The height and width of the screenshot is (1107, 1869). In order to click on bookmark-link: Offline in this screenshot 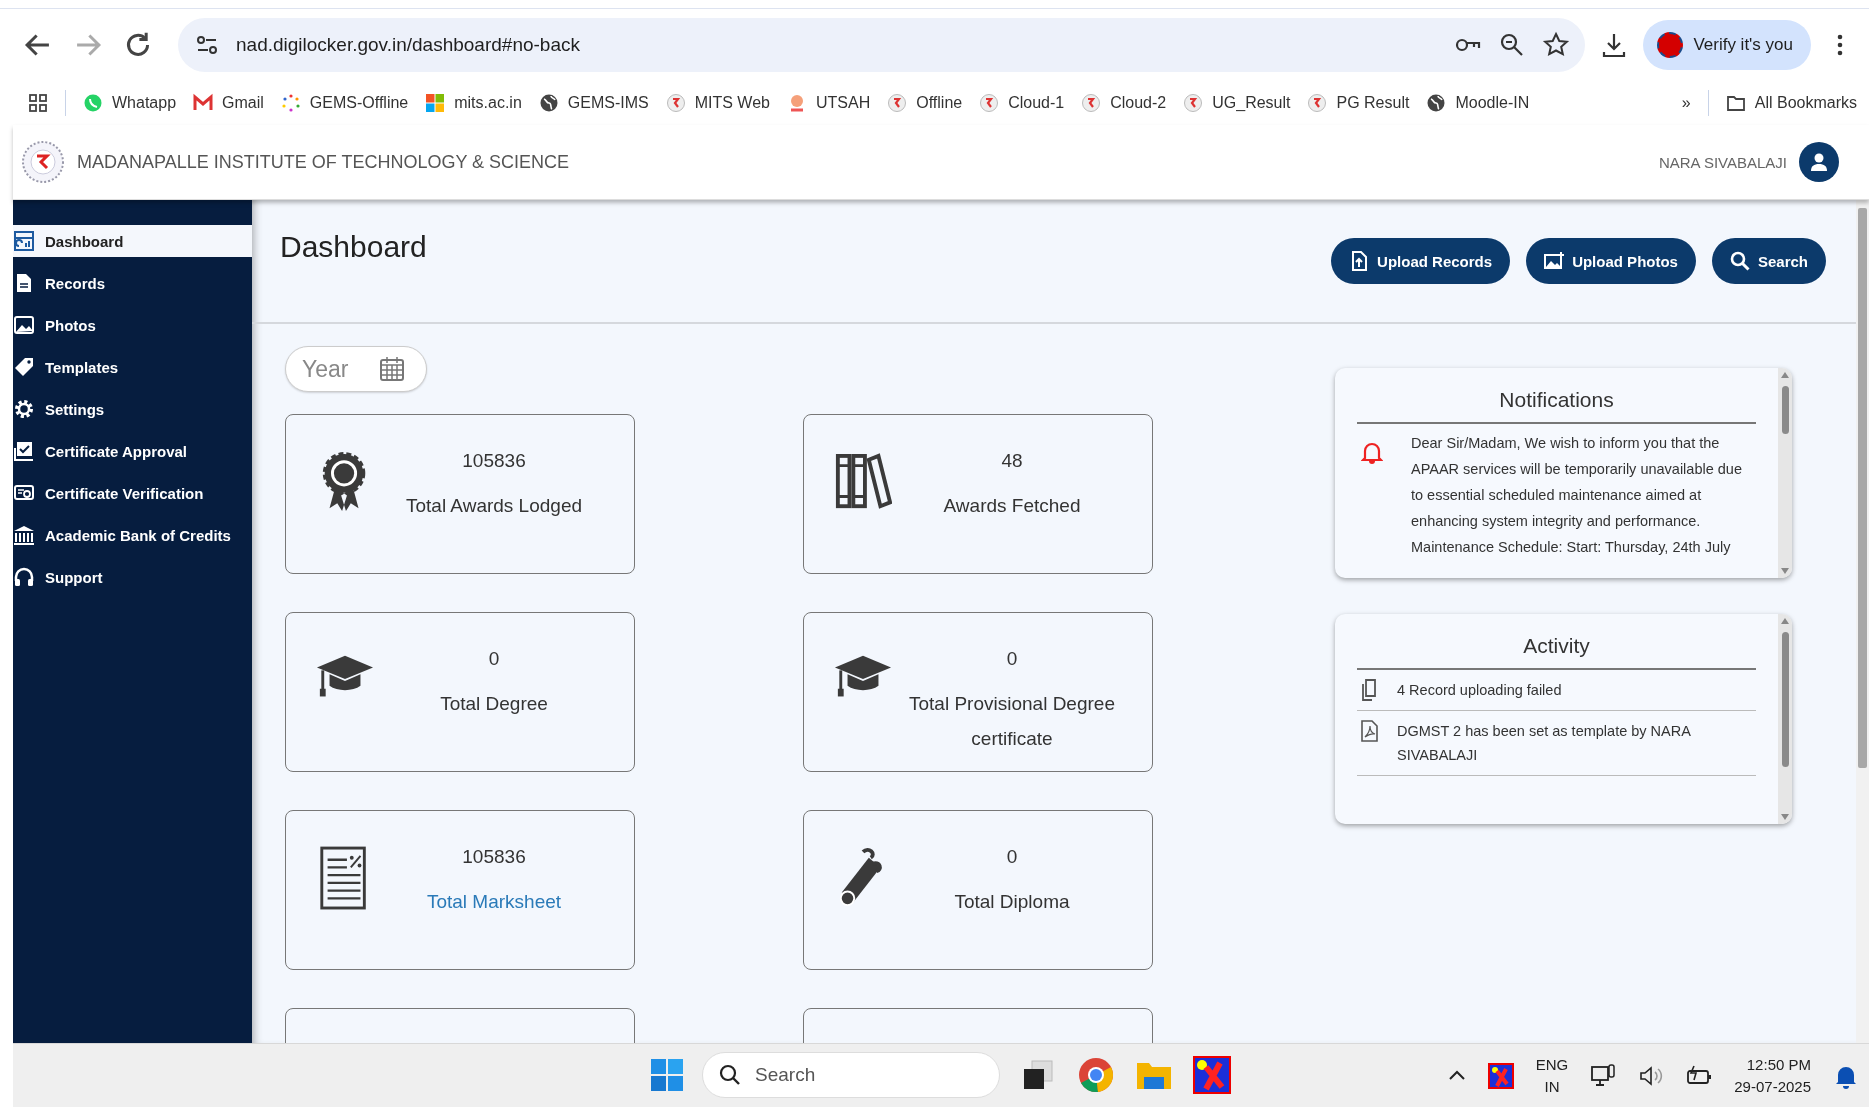, I will do `click(925, 103)`.